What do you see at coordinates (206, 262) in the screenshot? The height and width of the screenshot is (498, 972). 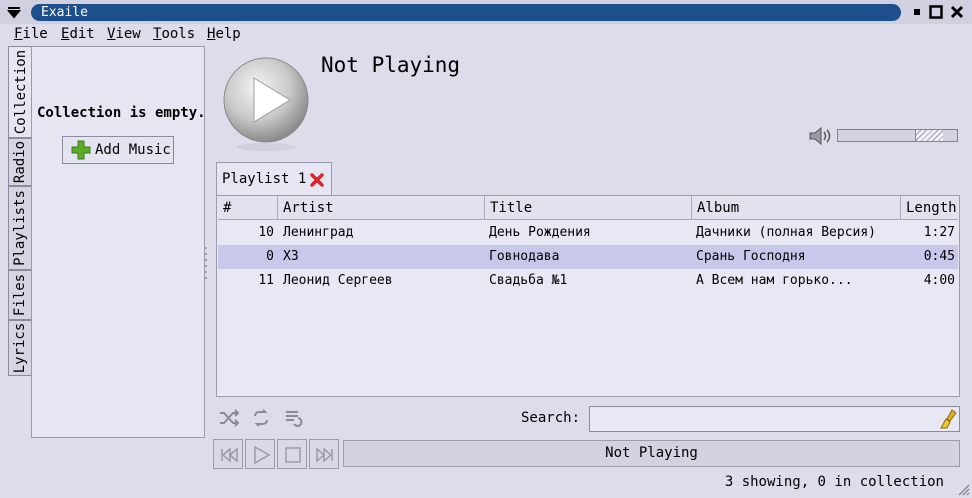 I see `pane-splitter` at bounding box center [206, 262].